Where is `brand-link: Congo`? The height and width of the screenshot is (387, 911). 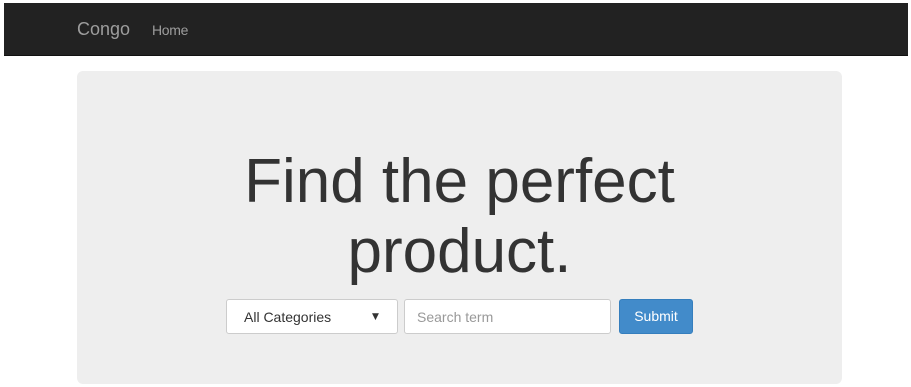
brand-link: Congo is located at coordinates (103, 29).